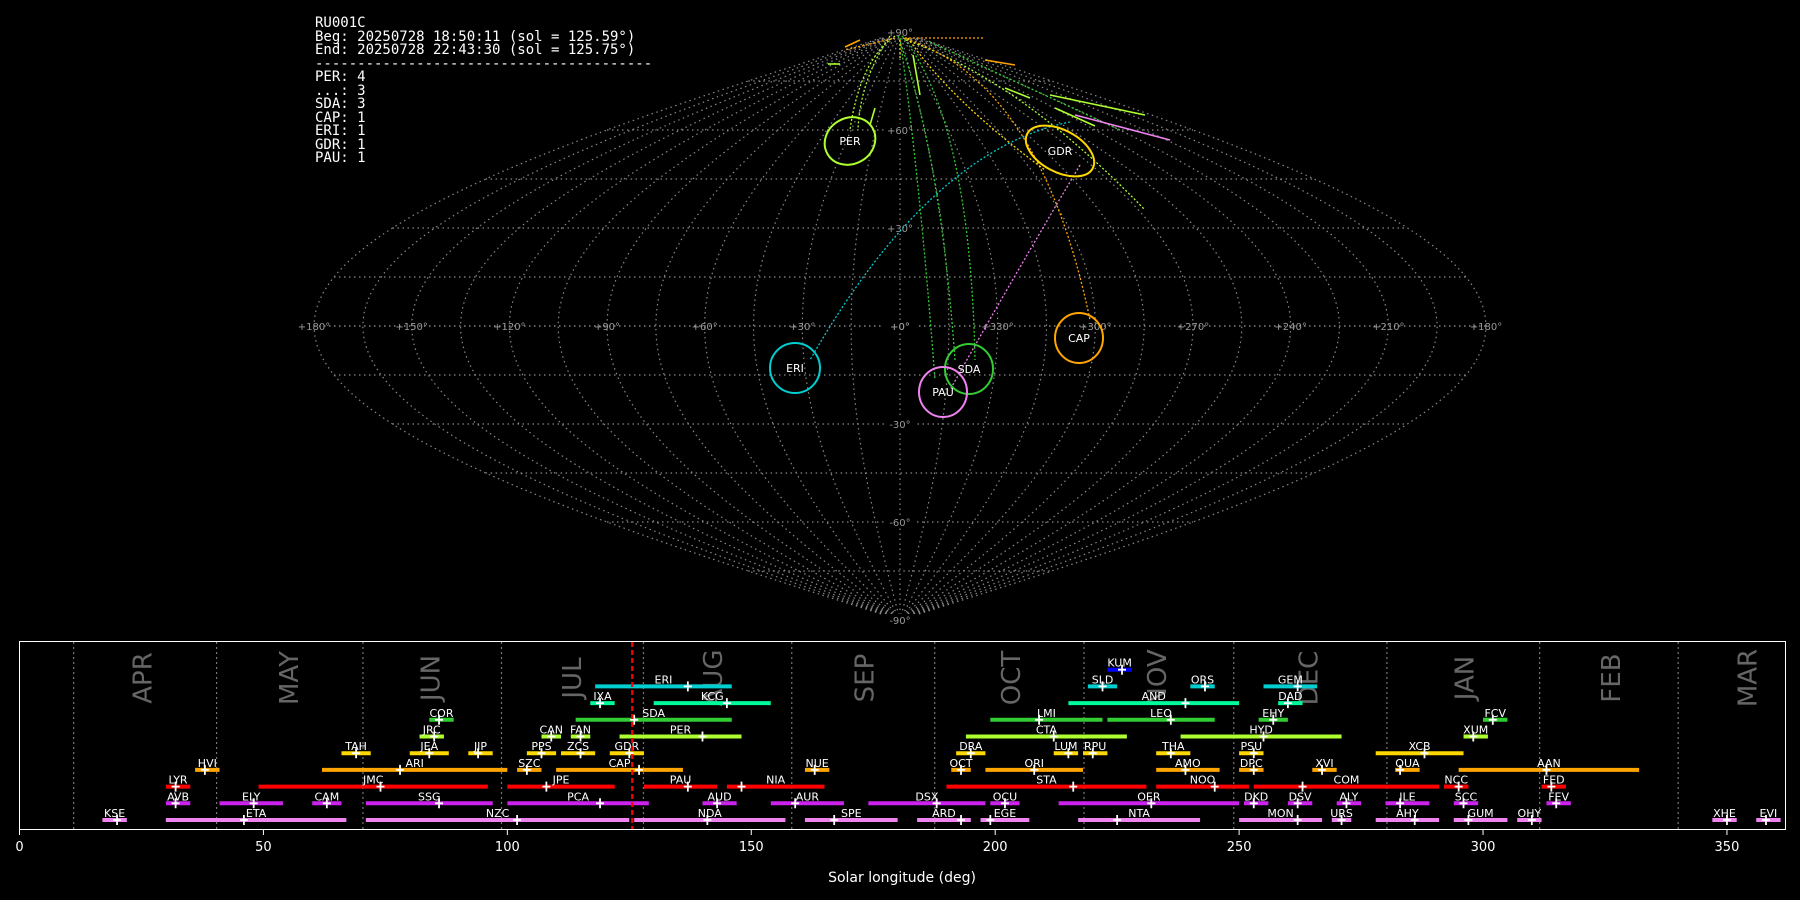 The height and width of the screenshot is (900, 1800). What do you see at coordinates (1079, 338) in the screenshot?
I see `radiant-label: CAP` at bounding box center [1079, 338].